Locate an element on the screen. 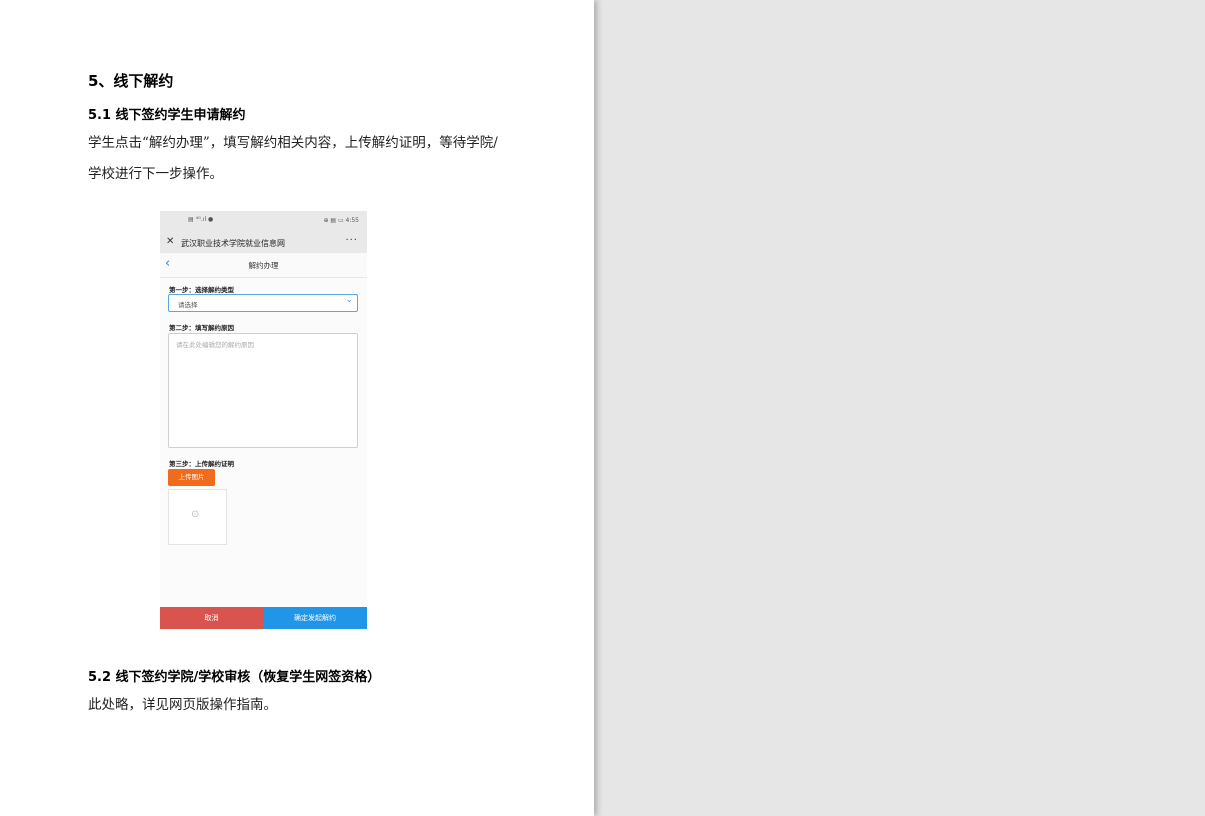 This screenshot has width=1205, height=816. bottom-action-bar: 取消 确定发起解约 is located at coordinates (263, 618).